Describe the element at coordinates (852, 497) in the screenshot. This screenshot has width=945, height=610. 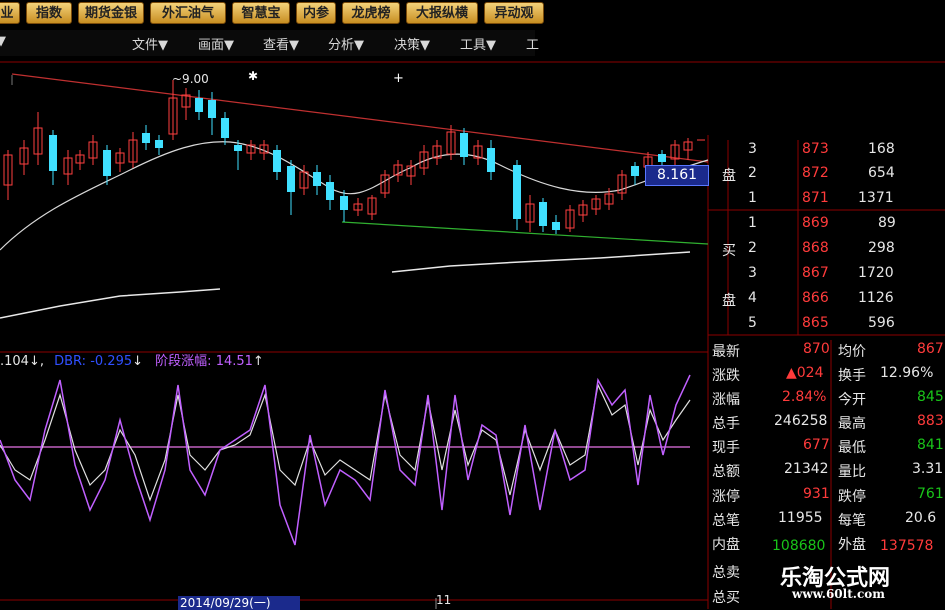
I see `stat-label: 跌停` at that location.